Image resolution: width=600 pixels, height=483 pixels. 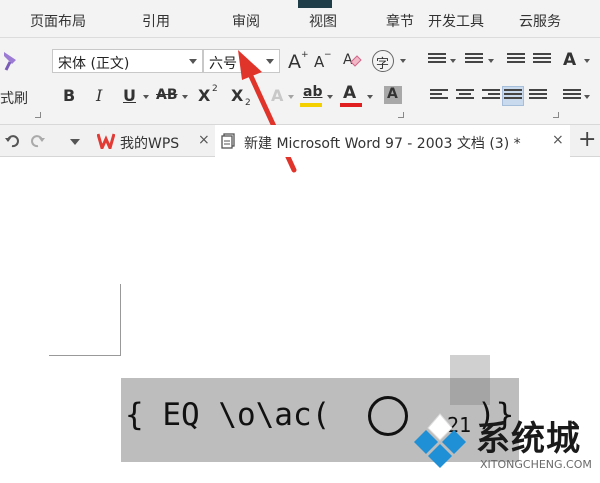 What do you see at coordinates (319, 62) in the screenshot?
I see `shrink-font-button: A` at bounding box center [319, 62].